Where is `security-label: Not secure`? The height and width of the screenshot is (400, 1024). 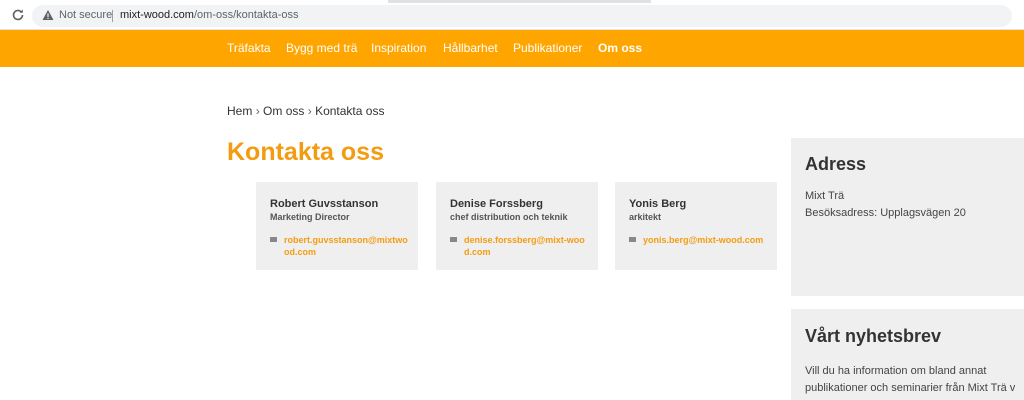 security-label: Not secure is located at coordinates (86, 15).